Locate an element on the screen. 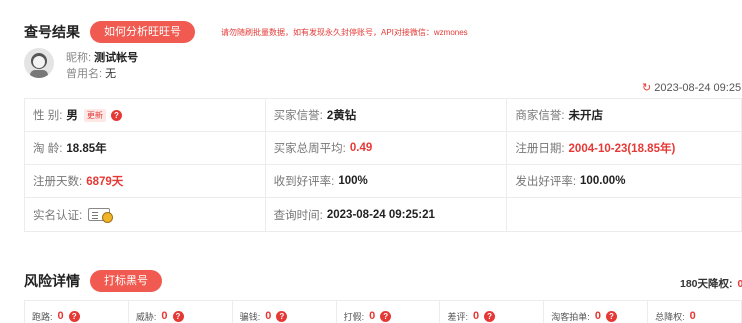 The height and width of the screenshot is (323, 742). buyer-credit-cell: 买家信誉: 2黄钻 is located at coordinates (386, 115).